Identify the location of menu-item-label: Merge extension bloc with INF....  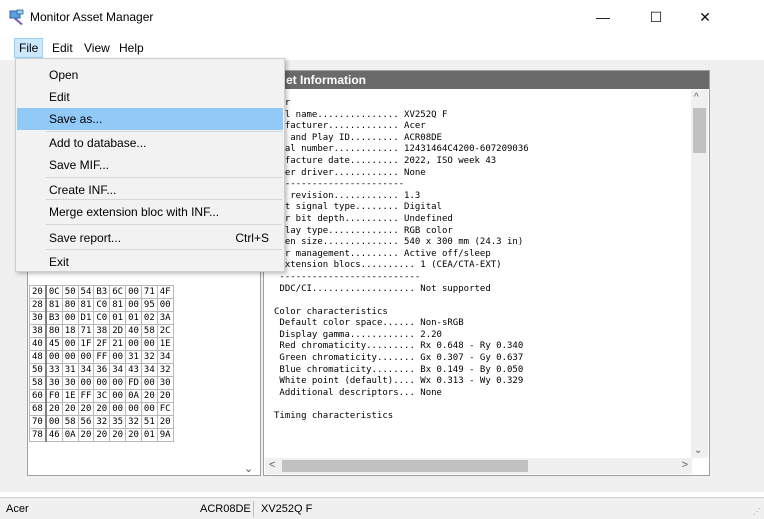
(134, 212).